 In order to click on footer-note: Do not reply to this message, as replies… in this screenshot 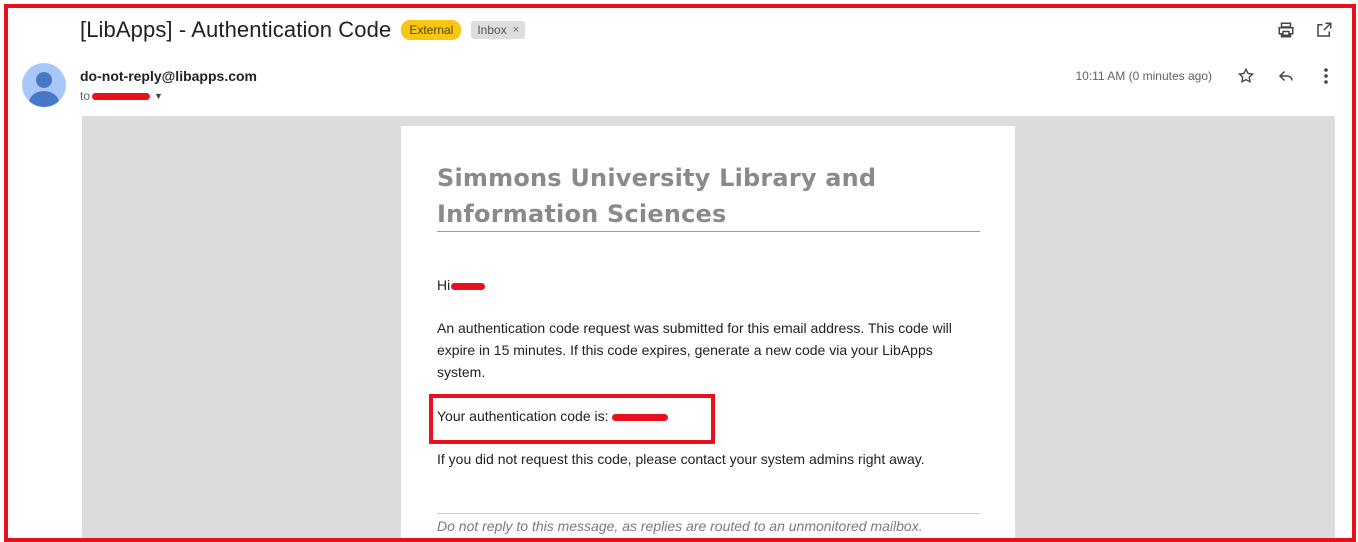, I will do `click(680, 526)`.